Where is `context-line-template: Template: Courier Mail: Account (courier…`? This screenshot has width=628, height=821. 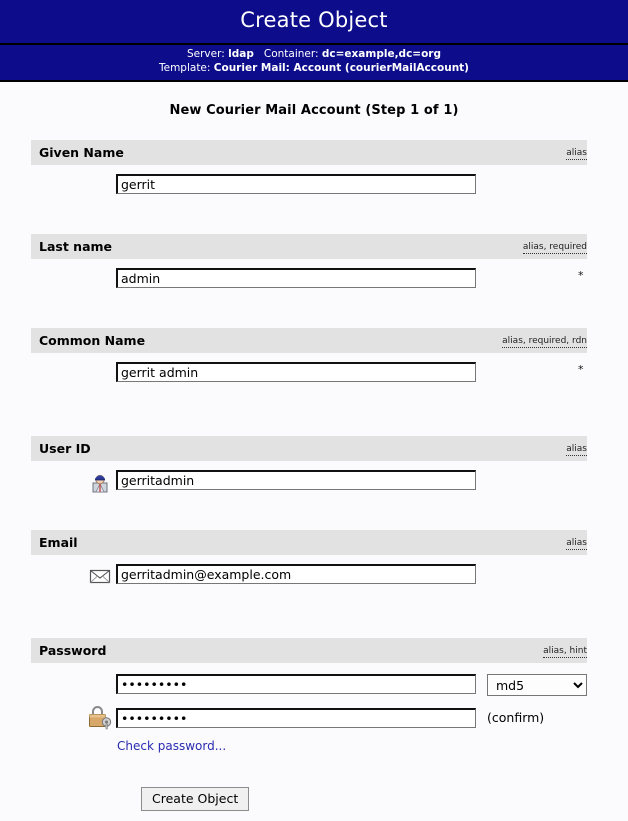 context-line-template: Template: Courier Mail: Account (courier… is located at coordinates (314, 69).